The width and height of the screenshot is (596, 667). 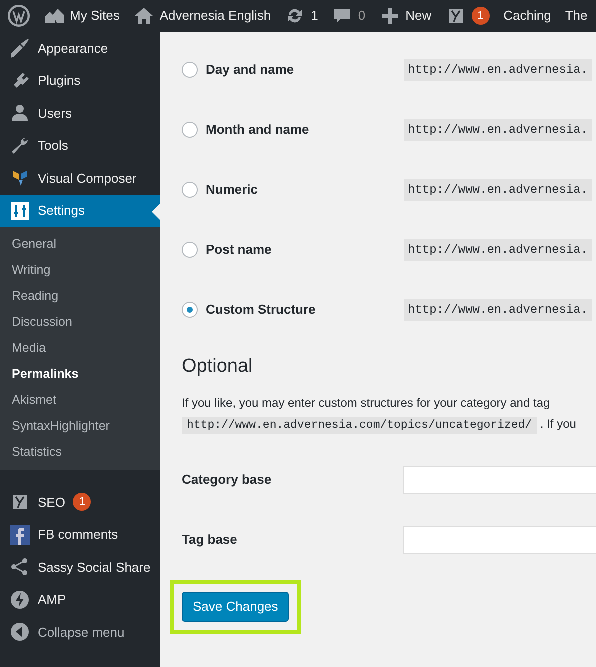 What do you see at coordinates (20, 600) in the screenshot?
I see `lightning-icon` at bounding box center [20, 600].